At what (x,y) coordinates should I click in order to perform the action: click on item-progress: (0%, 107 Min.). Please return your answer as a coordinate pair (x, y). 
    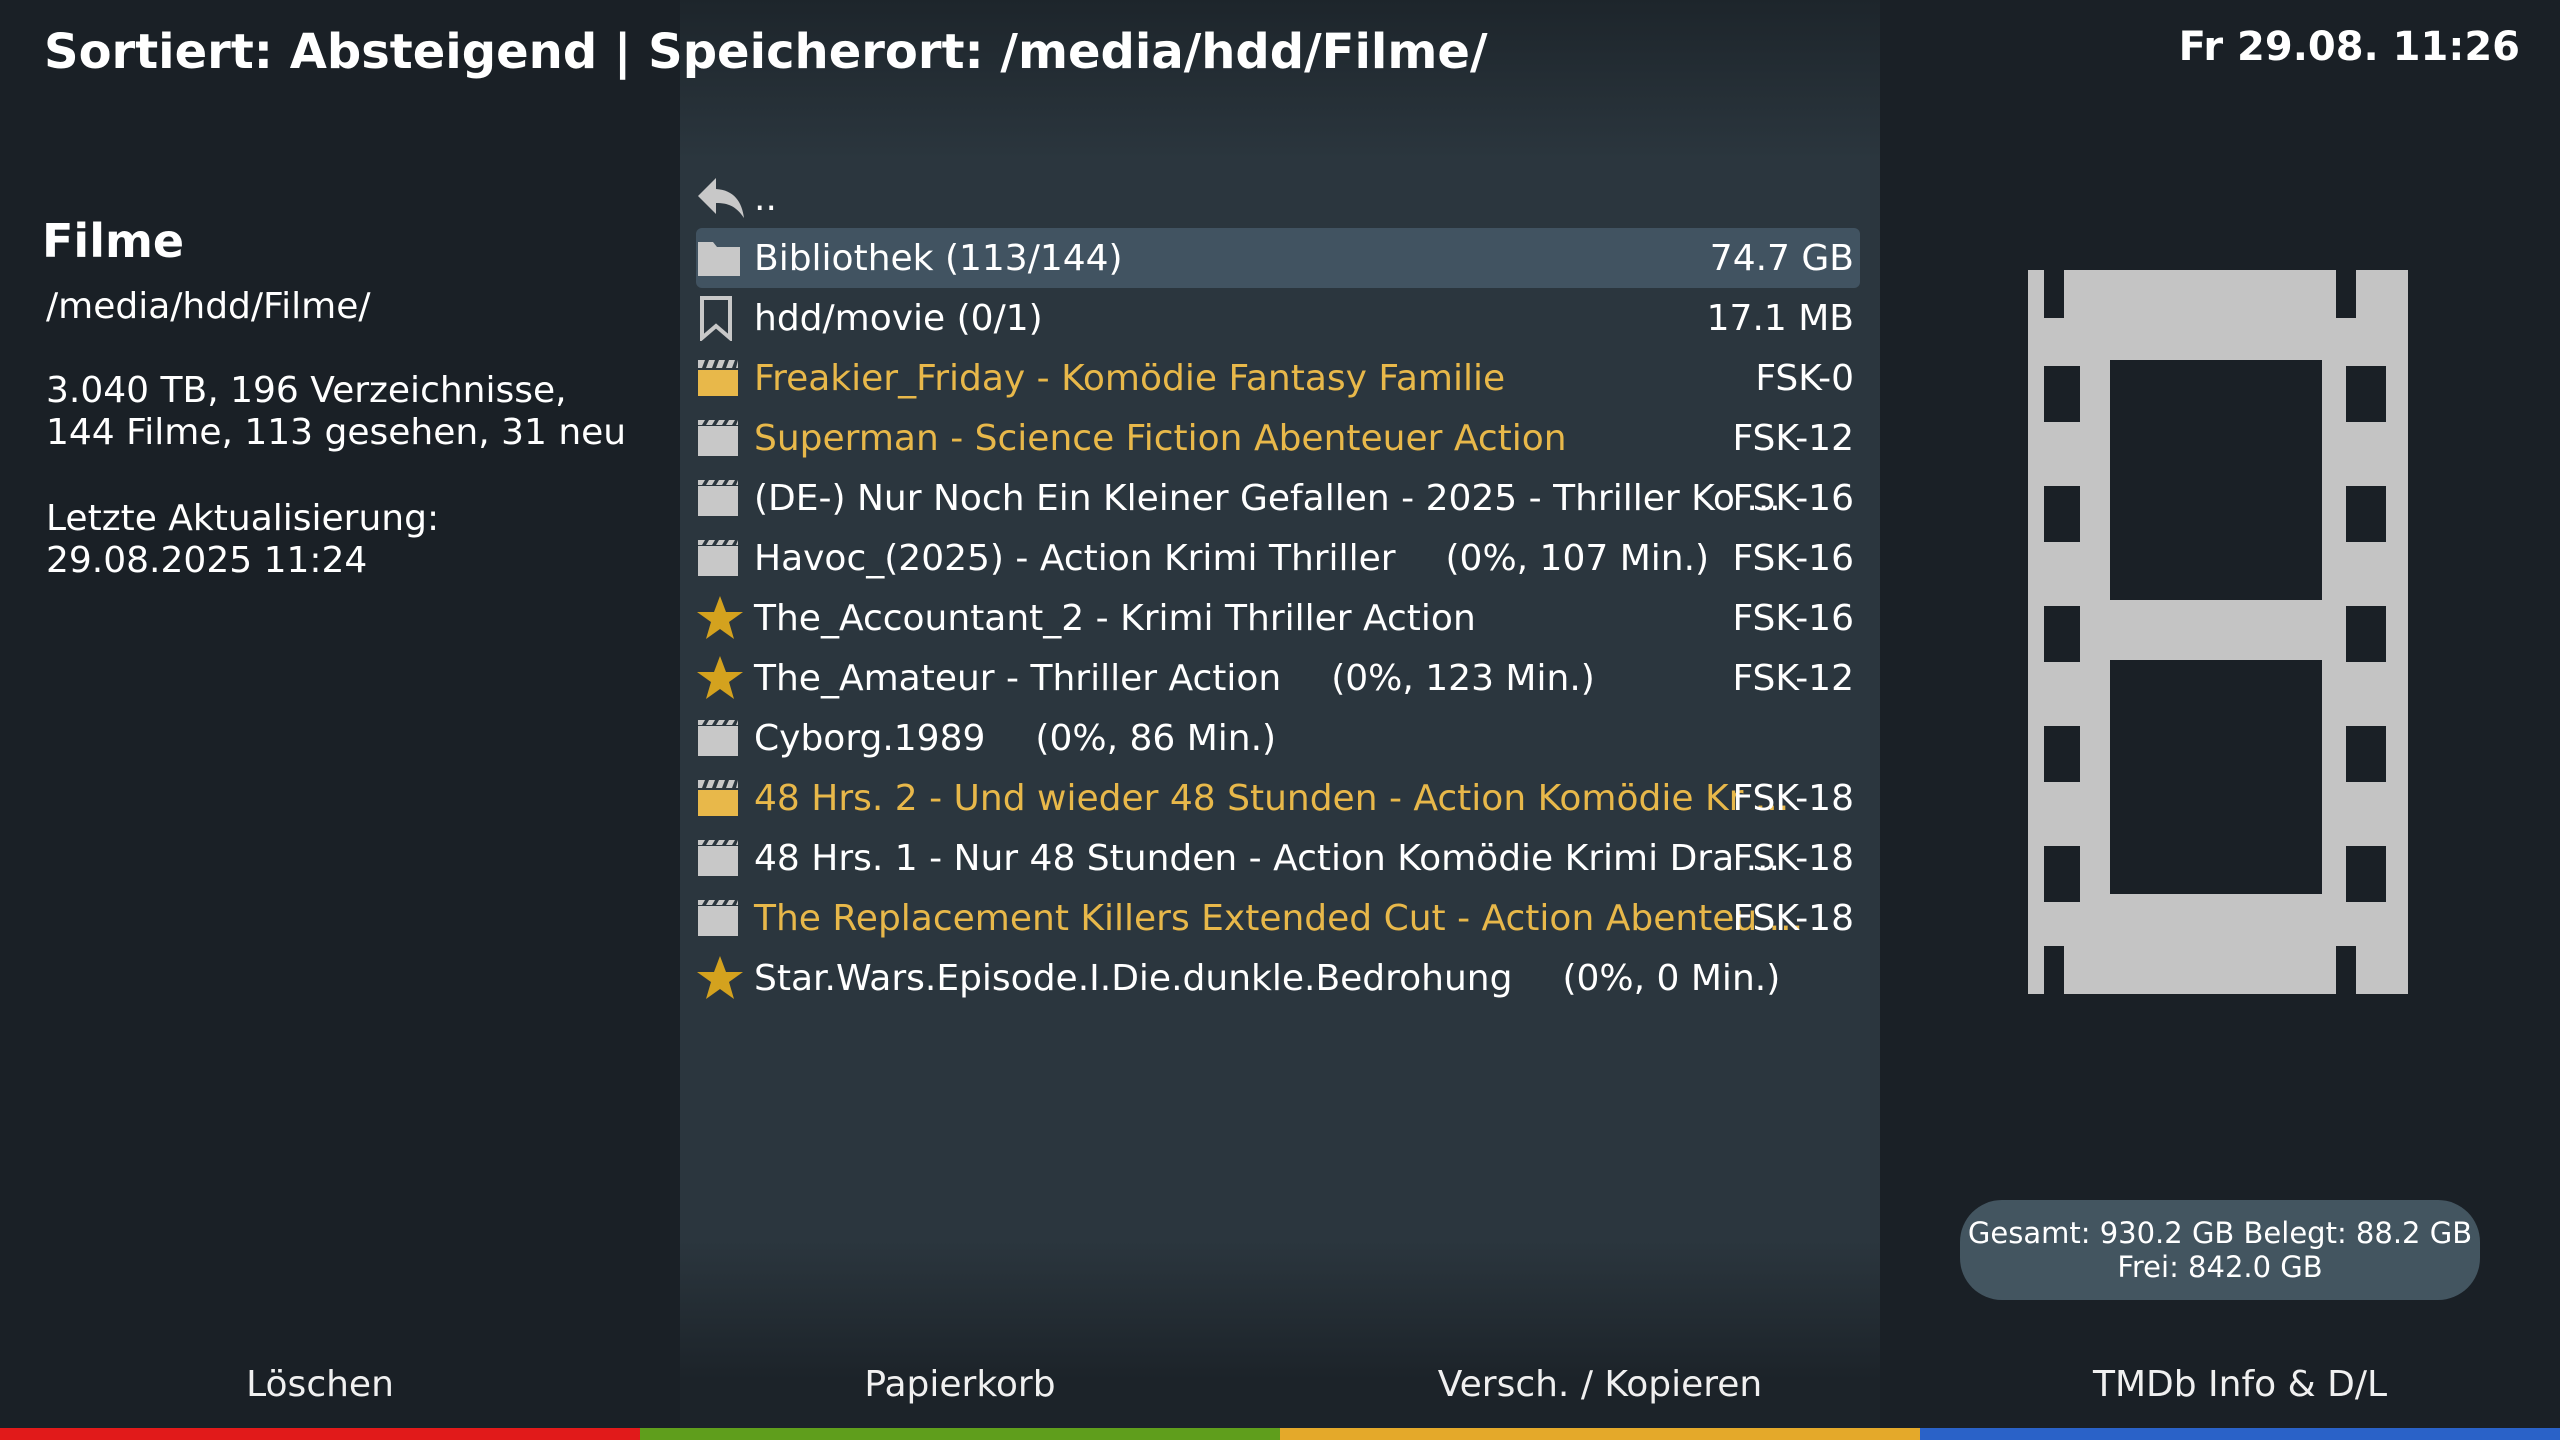
    Looking at the image, I should click on (1577, 558).